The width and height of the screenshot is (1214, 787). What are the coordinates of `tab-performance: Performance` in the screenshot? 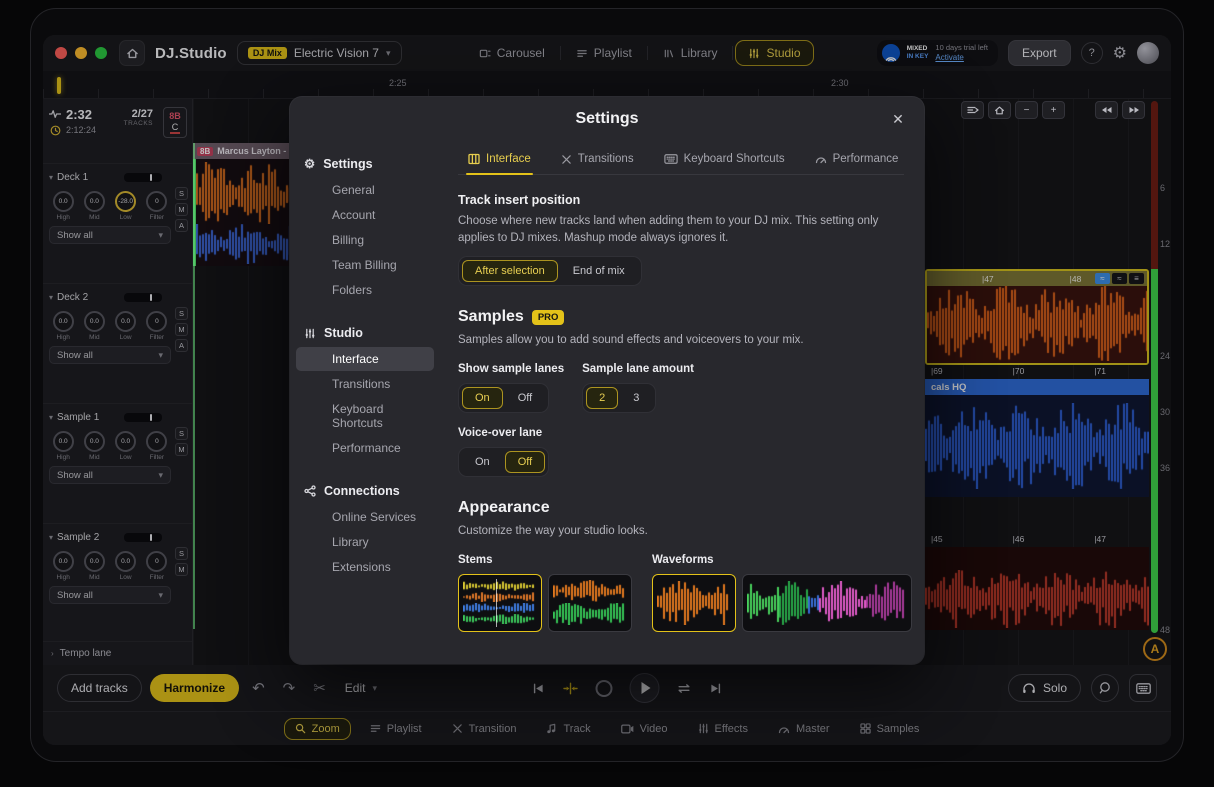 It's located at (856, 159).